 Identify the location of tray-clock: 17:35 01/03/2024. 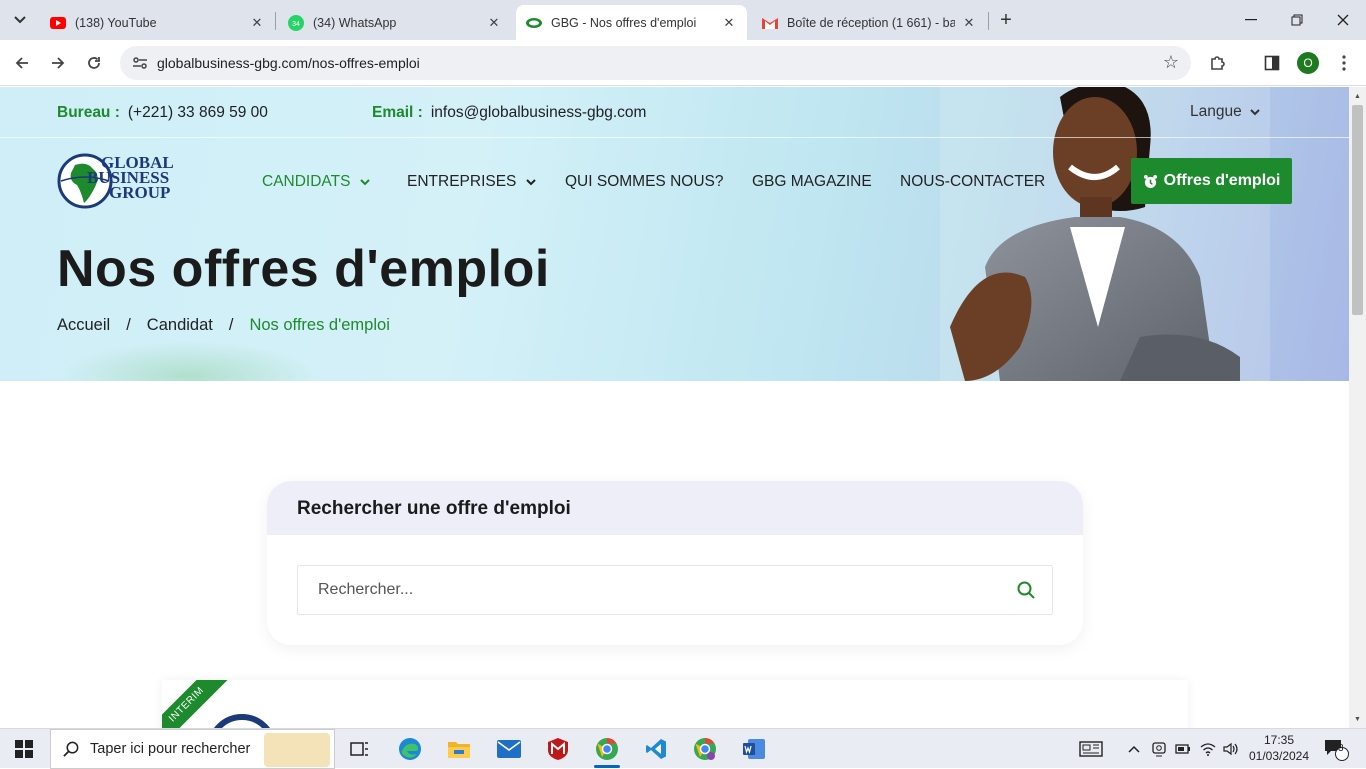
(1279, 748).